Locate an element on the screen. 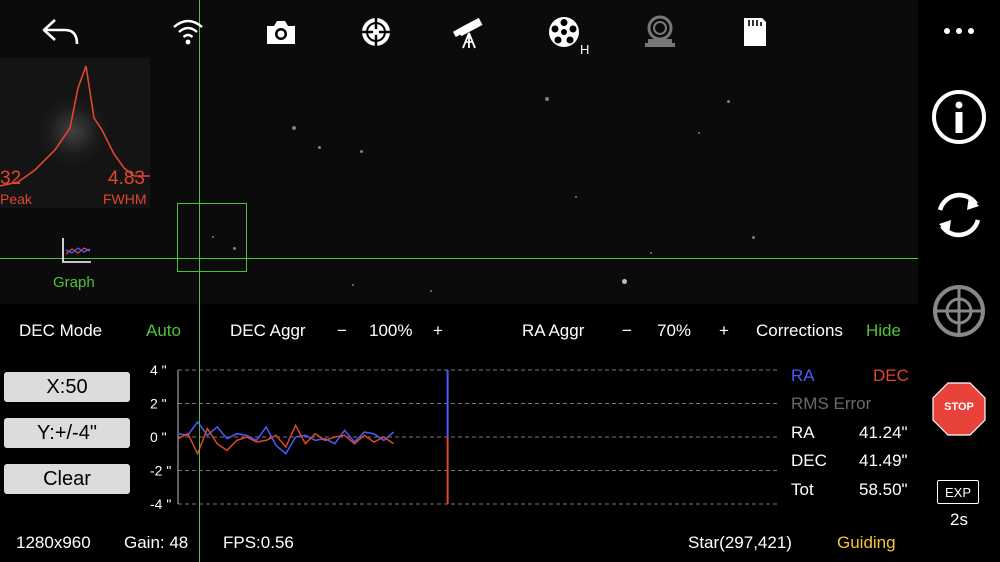  ra-aggr-label: RA Aggr is located at coordinates (553, 330).